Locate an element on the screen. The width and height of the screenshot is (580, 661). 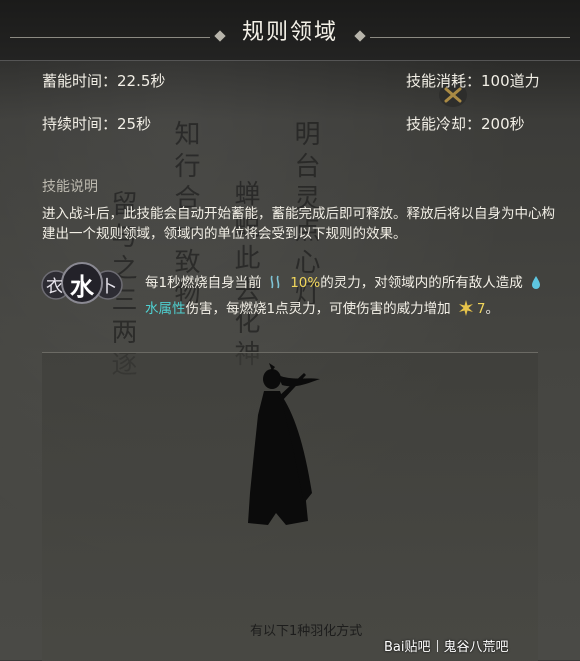
tieba-watermark: Bai贴吧 鬼谷八荒吧 is located at coordinates (446, 645).